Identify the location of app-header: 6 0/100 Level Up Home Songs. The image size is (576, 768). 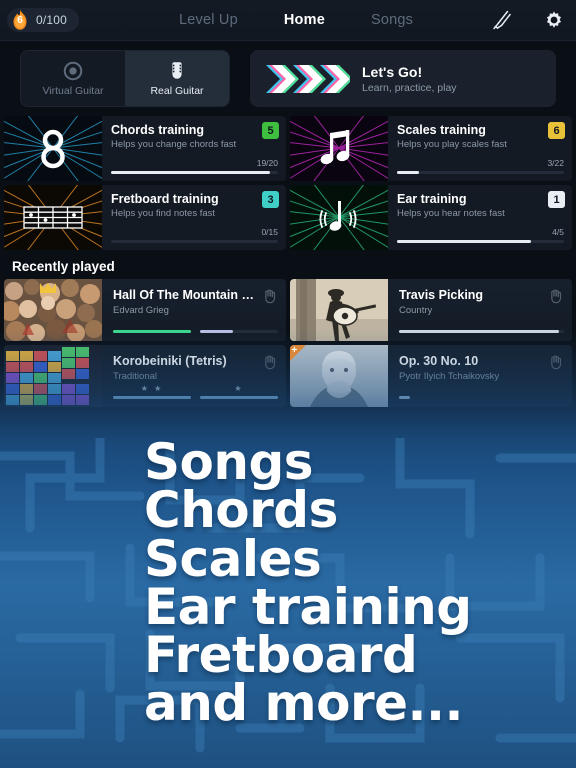
(288, 20).